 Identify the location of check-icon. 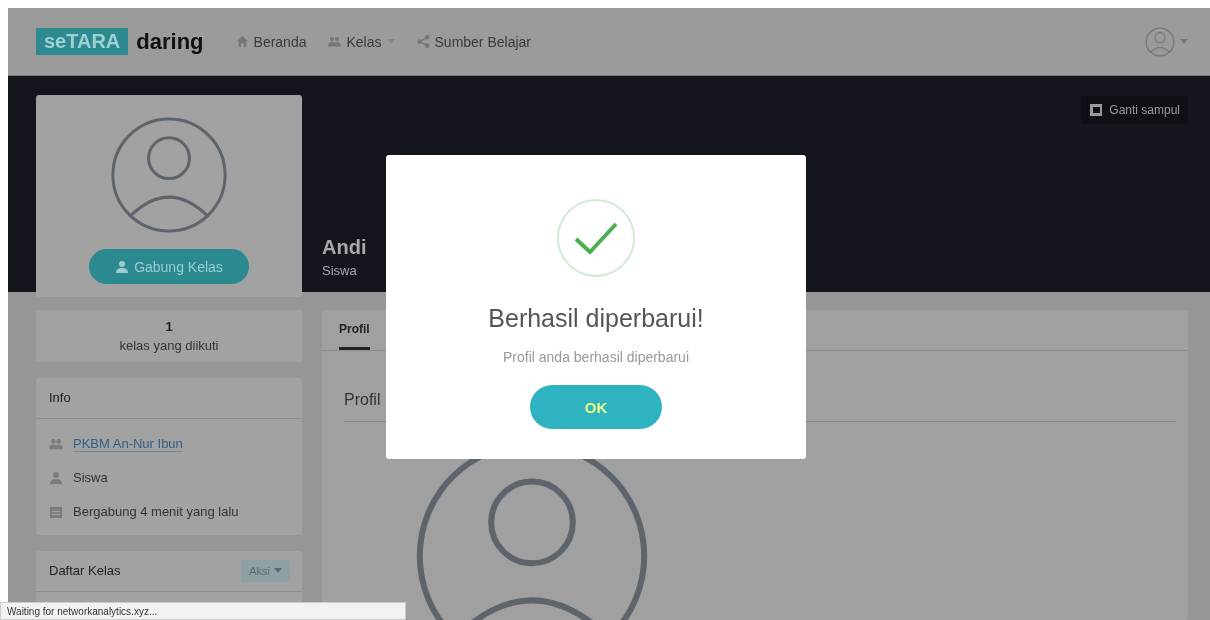
(596, 238).